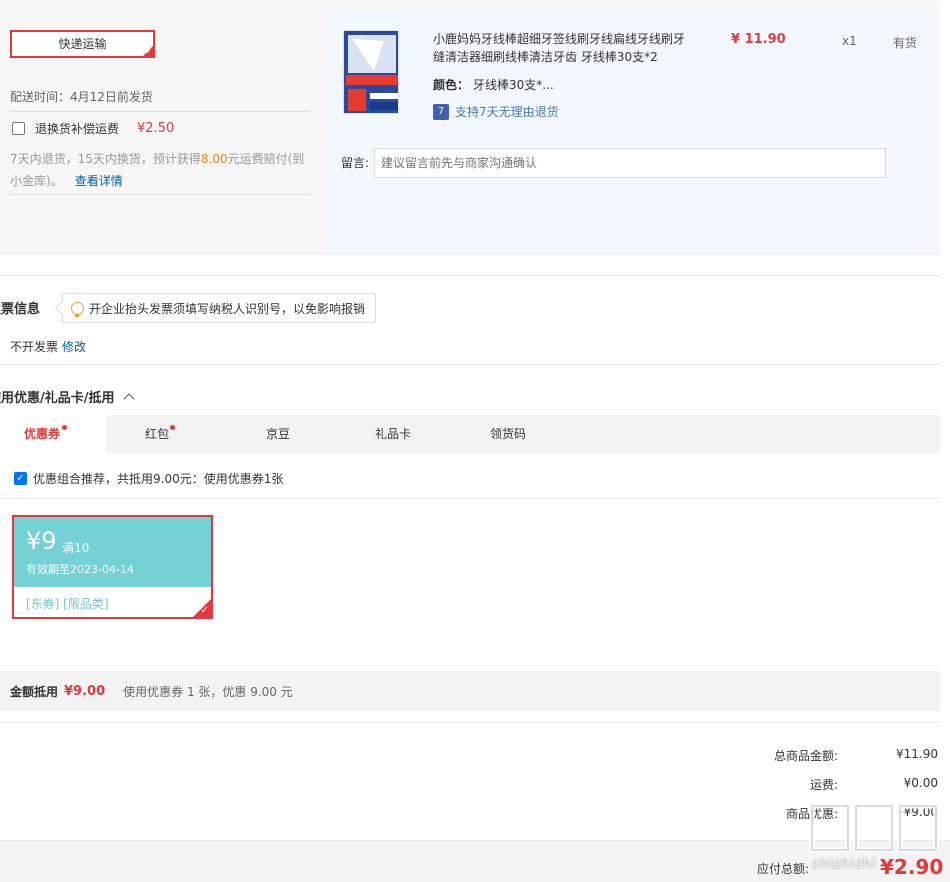 Image resolution: width=950 pixels, height=882 pixels. Describe the element at coordinates (470, 691) in the screenshot. I see `deduction-summary: 金额抵用 ¥9.00 使用优惠券 1 张，优惠 9.00 元` at that location.